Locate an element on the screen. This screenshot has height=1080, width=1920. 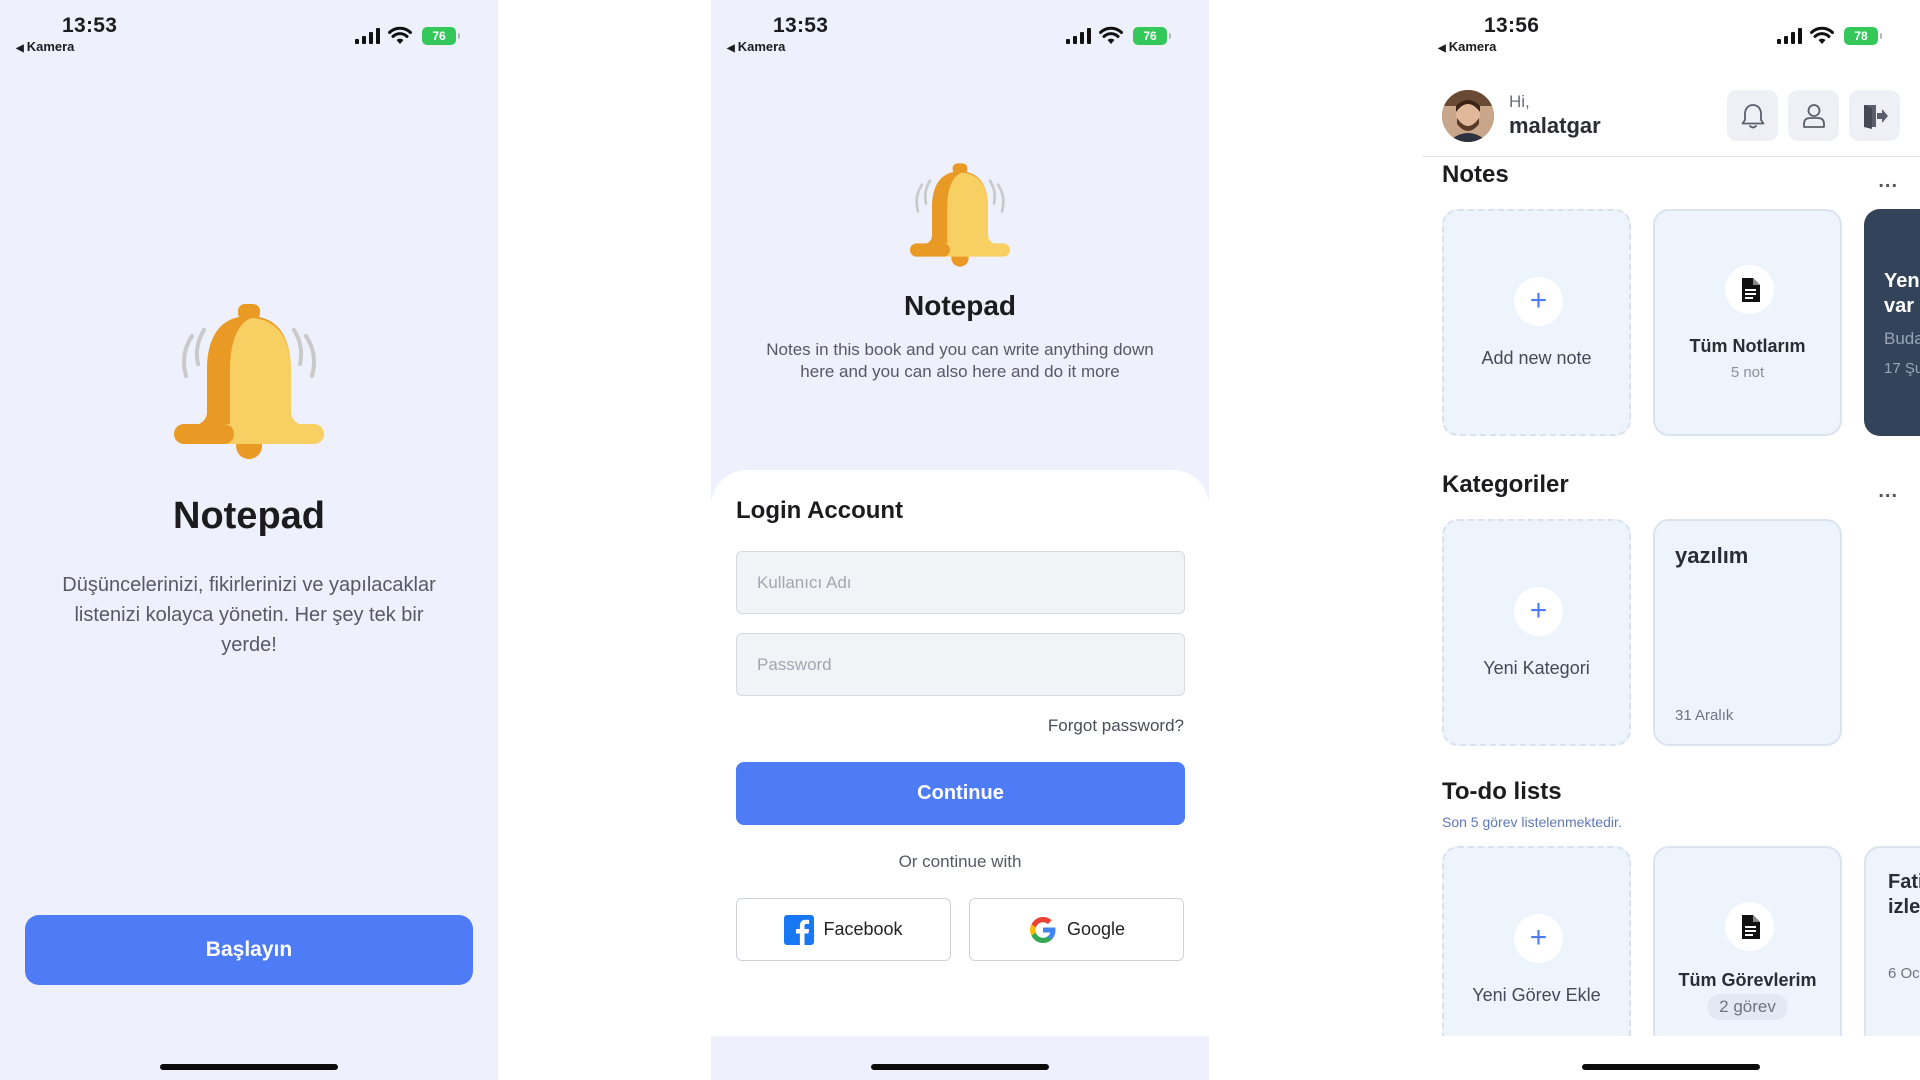
profile-icon is located at coordinates (1813, 115).